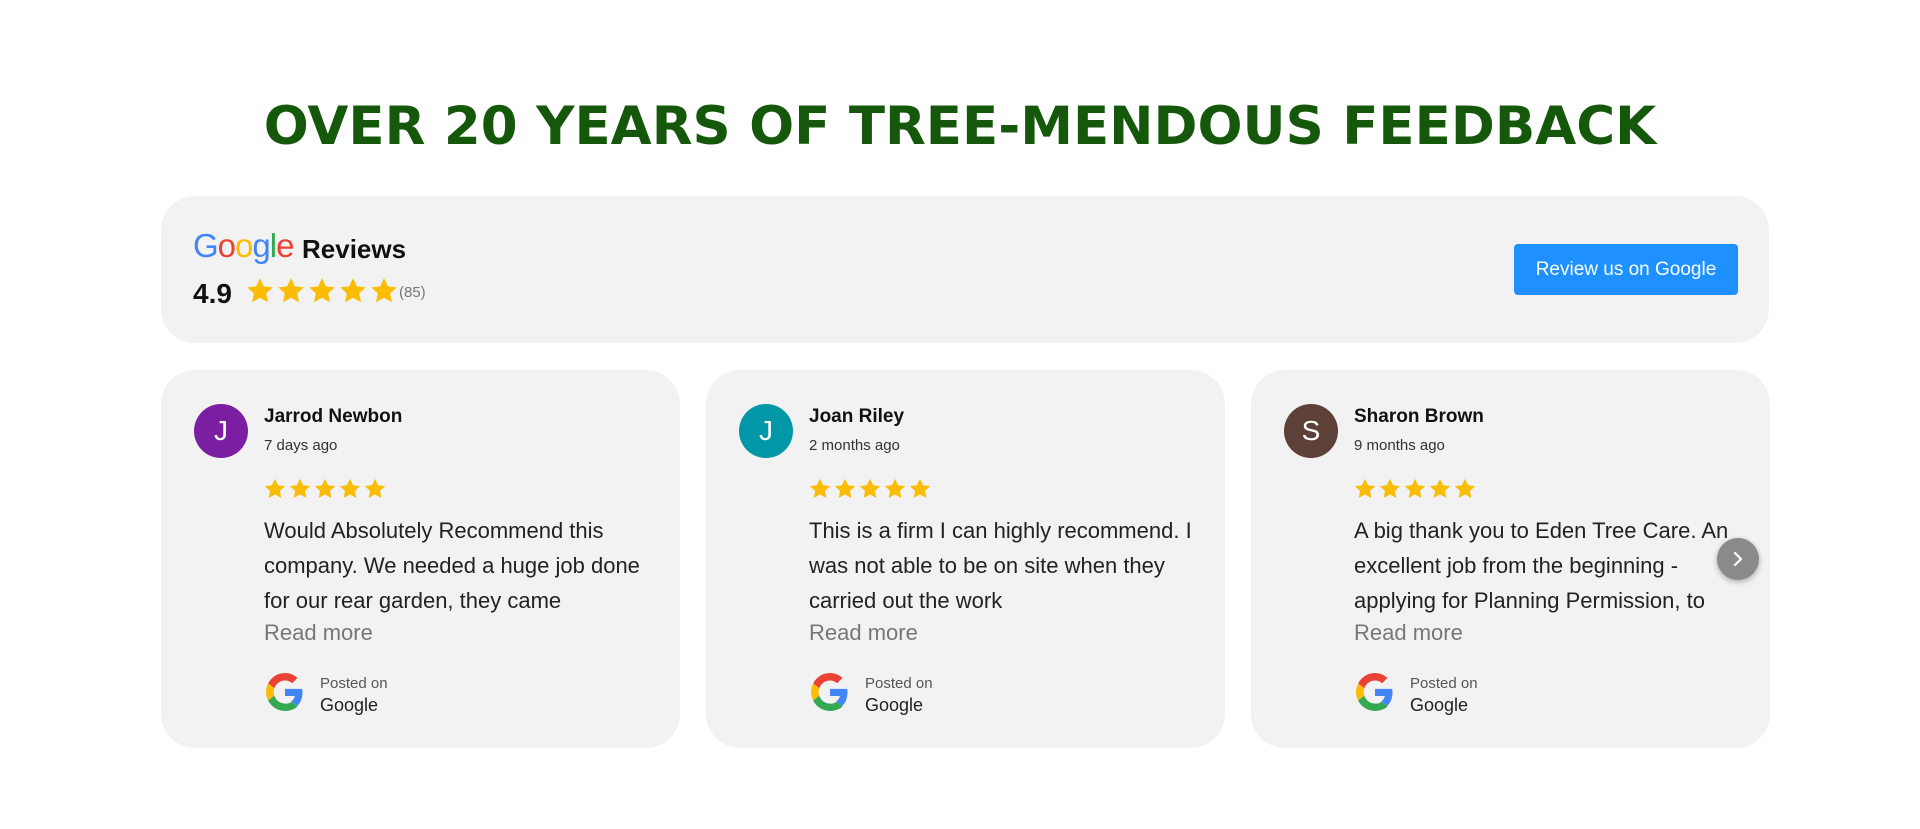  What do you see at coordinates (857, 416) in the screenshot?
I see `reviewer-name: Joan Riley` at bounding box center [857, 416].